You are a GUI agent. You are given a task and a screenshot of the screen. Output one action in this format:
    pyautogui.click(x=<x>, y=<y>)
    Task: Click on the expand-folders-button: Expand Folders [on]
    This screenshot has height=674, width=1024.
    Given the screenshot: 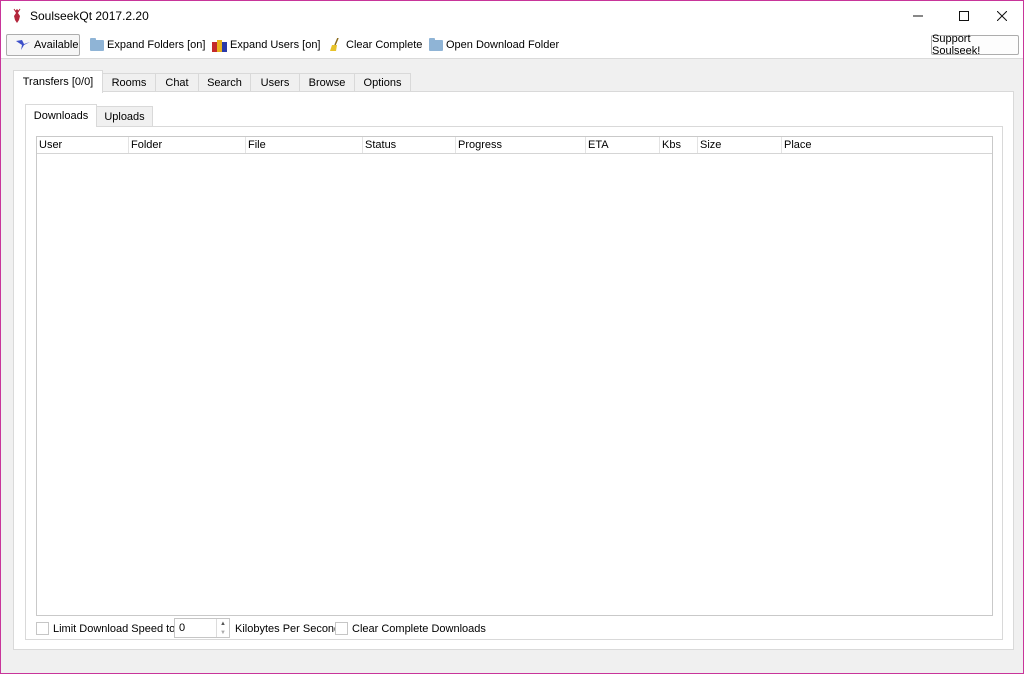 What is the action you would take?
    pyautogui.click(x=147, y=45)
    